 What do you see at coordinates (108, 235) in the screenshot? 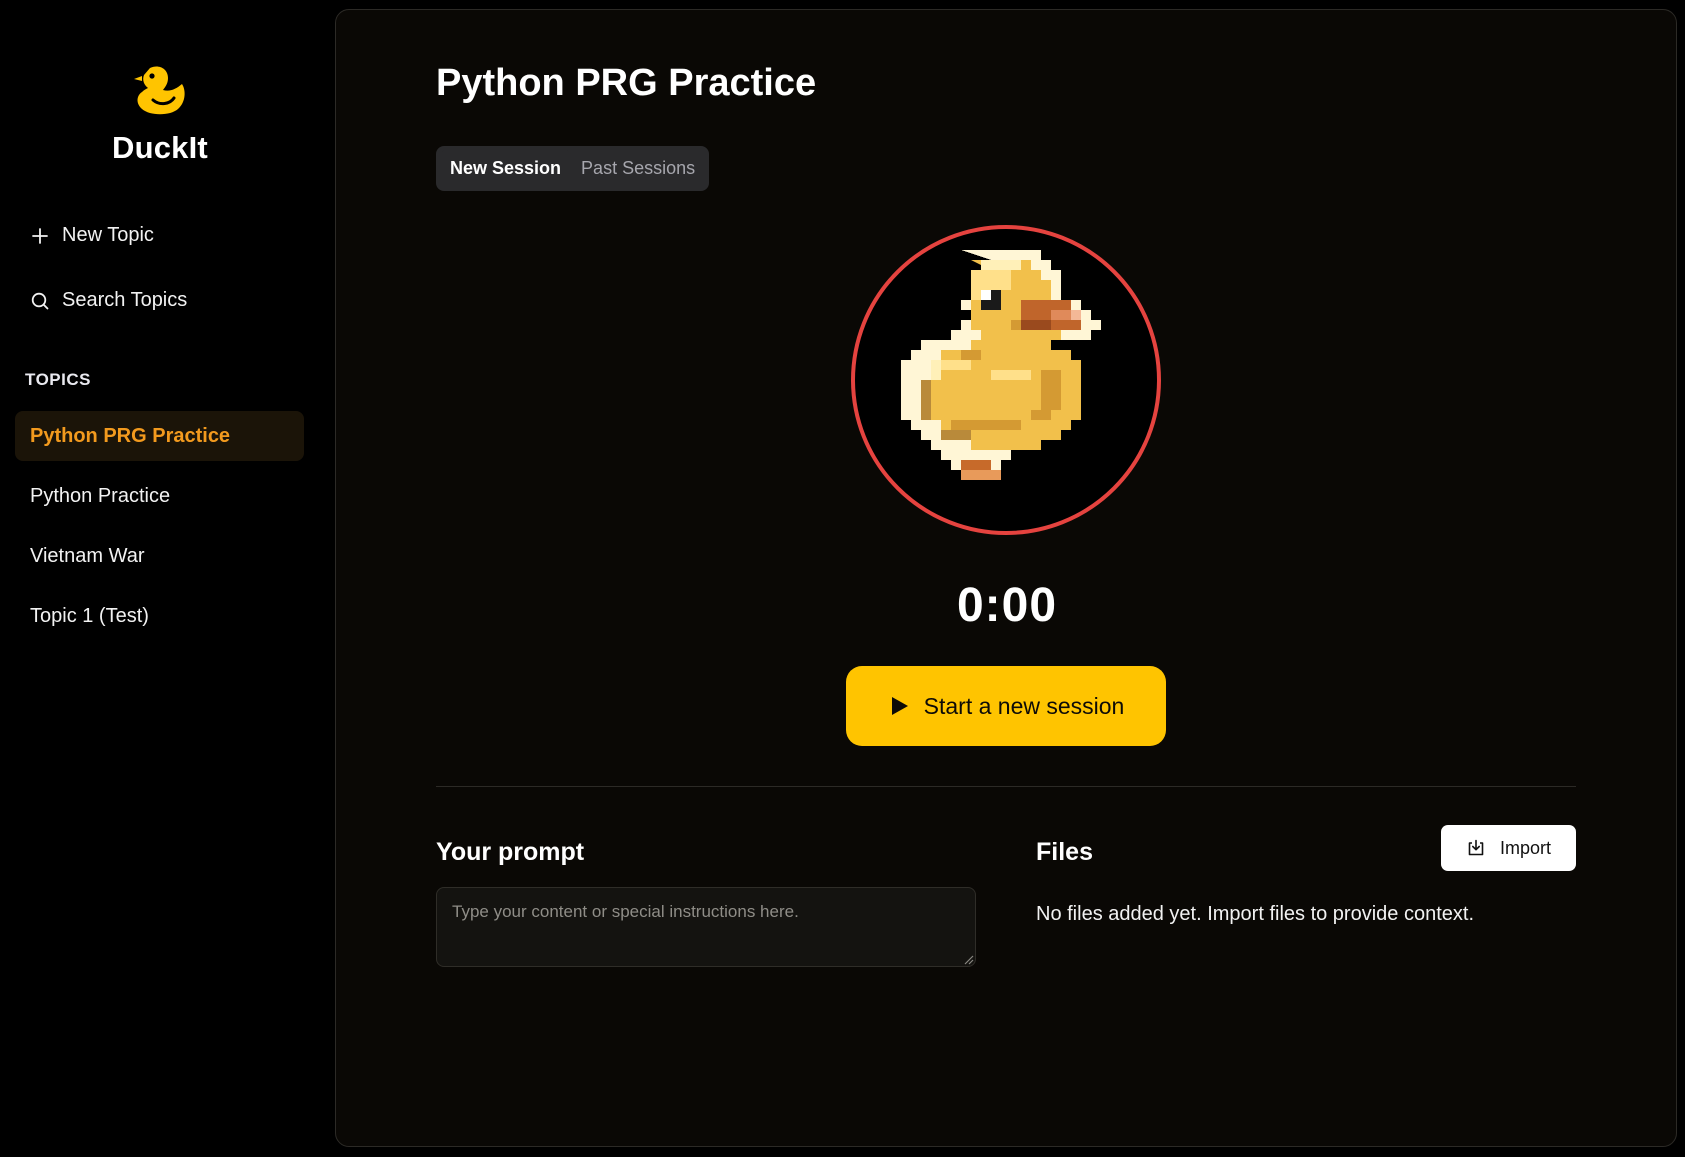
I see `new-topic-label: New Topic` at bounding box center [108, 235].